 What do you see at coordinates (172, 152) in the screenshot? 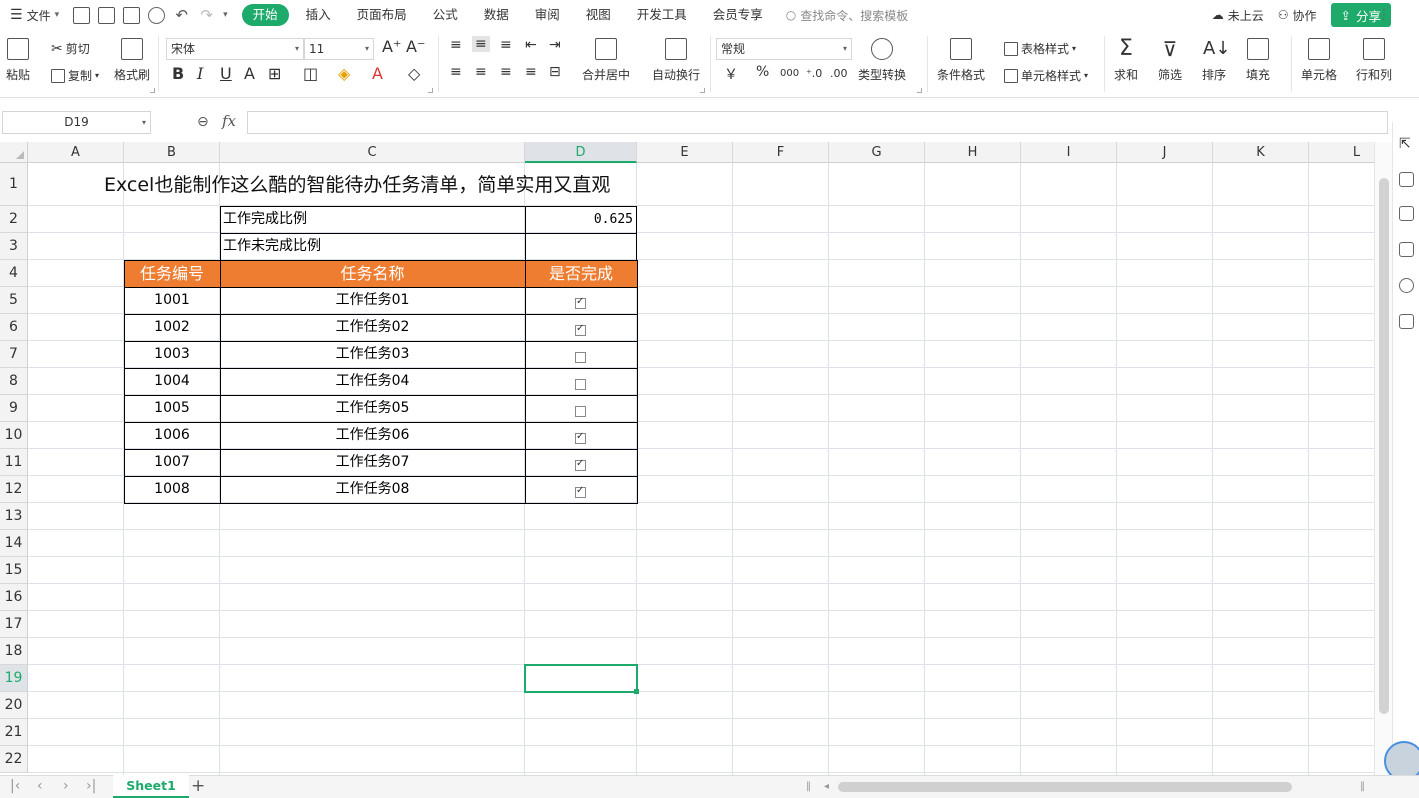
I see `column-header-b: B` at bounding box center [172, 152].